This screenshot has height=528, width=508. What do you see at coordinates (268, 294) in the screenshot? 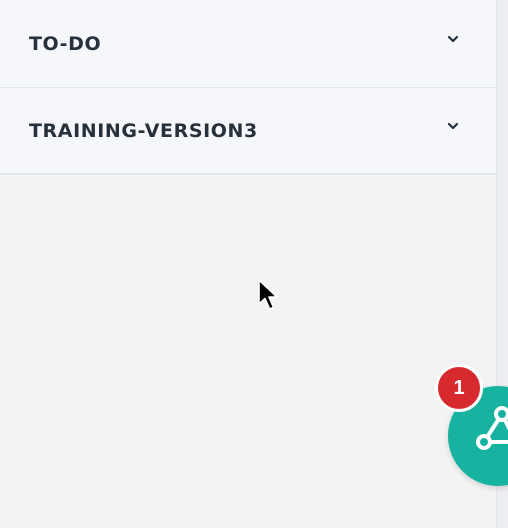
I see `mouse-cursor-icon` at bounding box center [268, 294].